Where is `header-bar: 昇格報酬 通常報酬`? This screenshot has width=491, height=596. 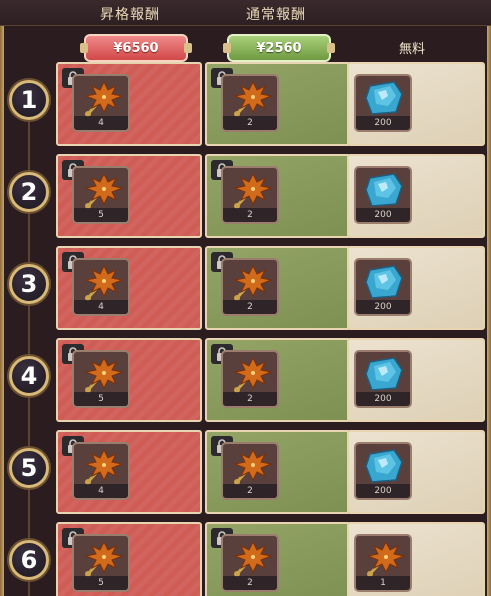
header-bar: 昇格報酬 通常報酬 is located at coordinates (245, 13).